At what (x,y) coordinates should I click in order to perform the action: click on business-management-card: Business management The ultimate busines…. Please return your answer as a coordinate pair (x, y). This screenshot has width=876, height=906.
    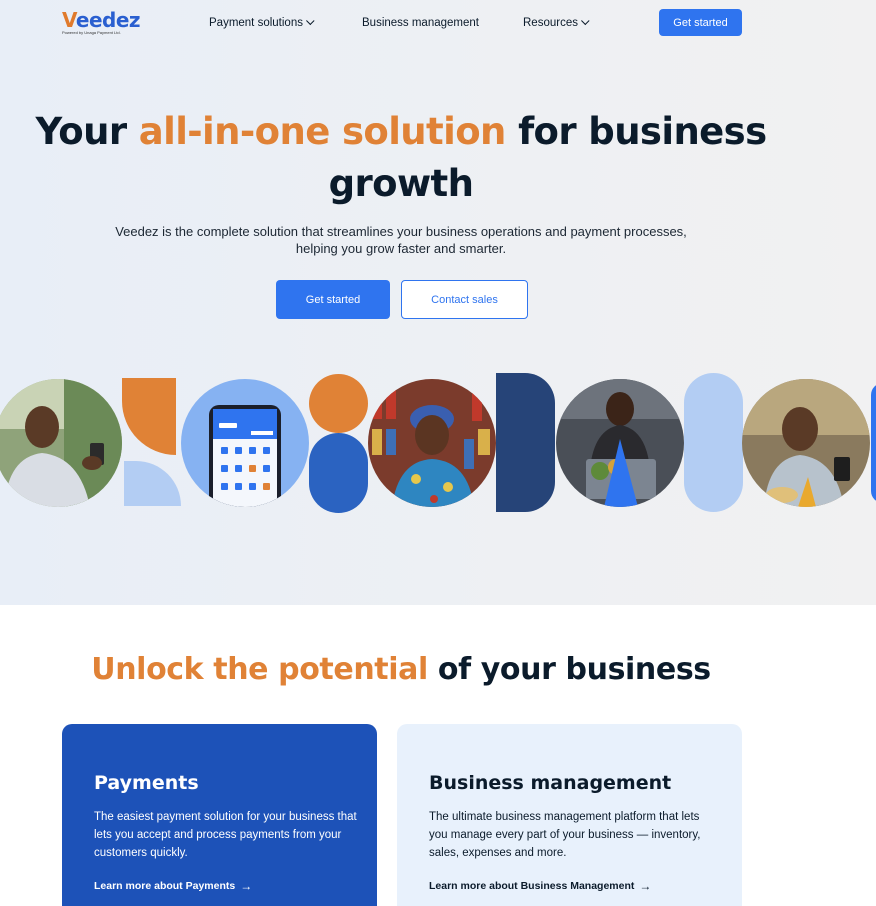
    Looking at the image, I should click on (569, 815).